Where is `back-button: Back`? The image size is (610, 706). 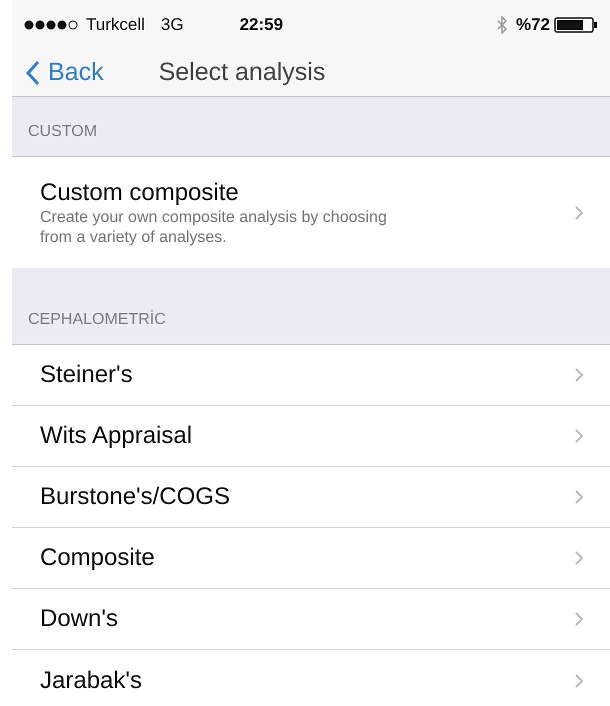
back-button: Back is located at coordinates (65, 73).